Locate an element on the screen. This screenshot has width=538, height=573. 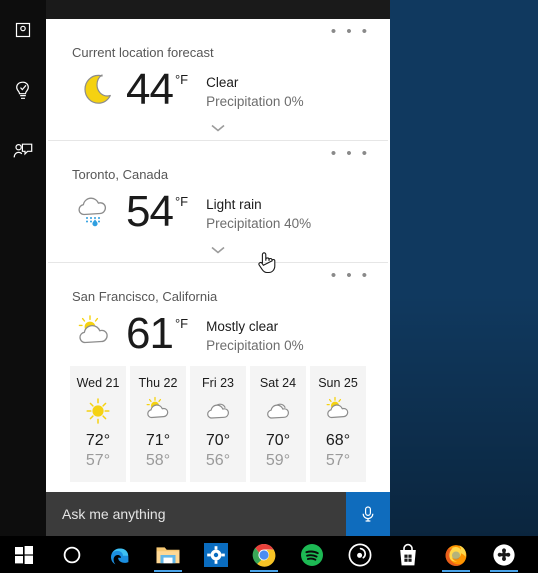
edge-button is located at coordinates (120, 554).